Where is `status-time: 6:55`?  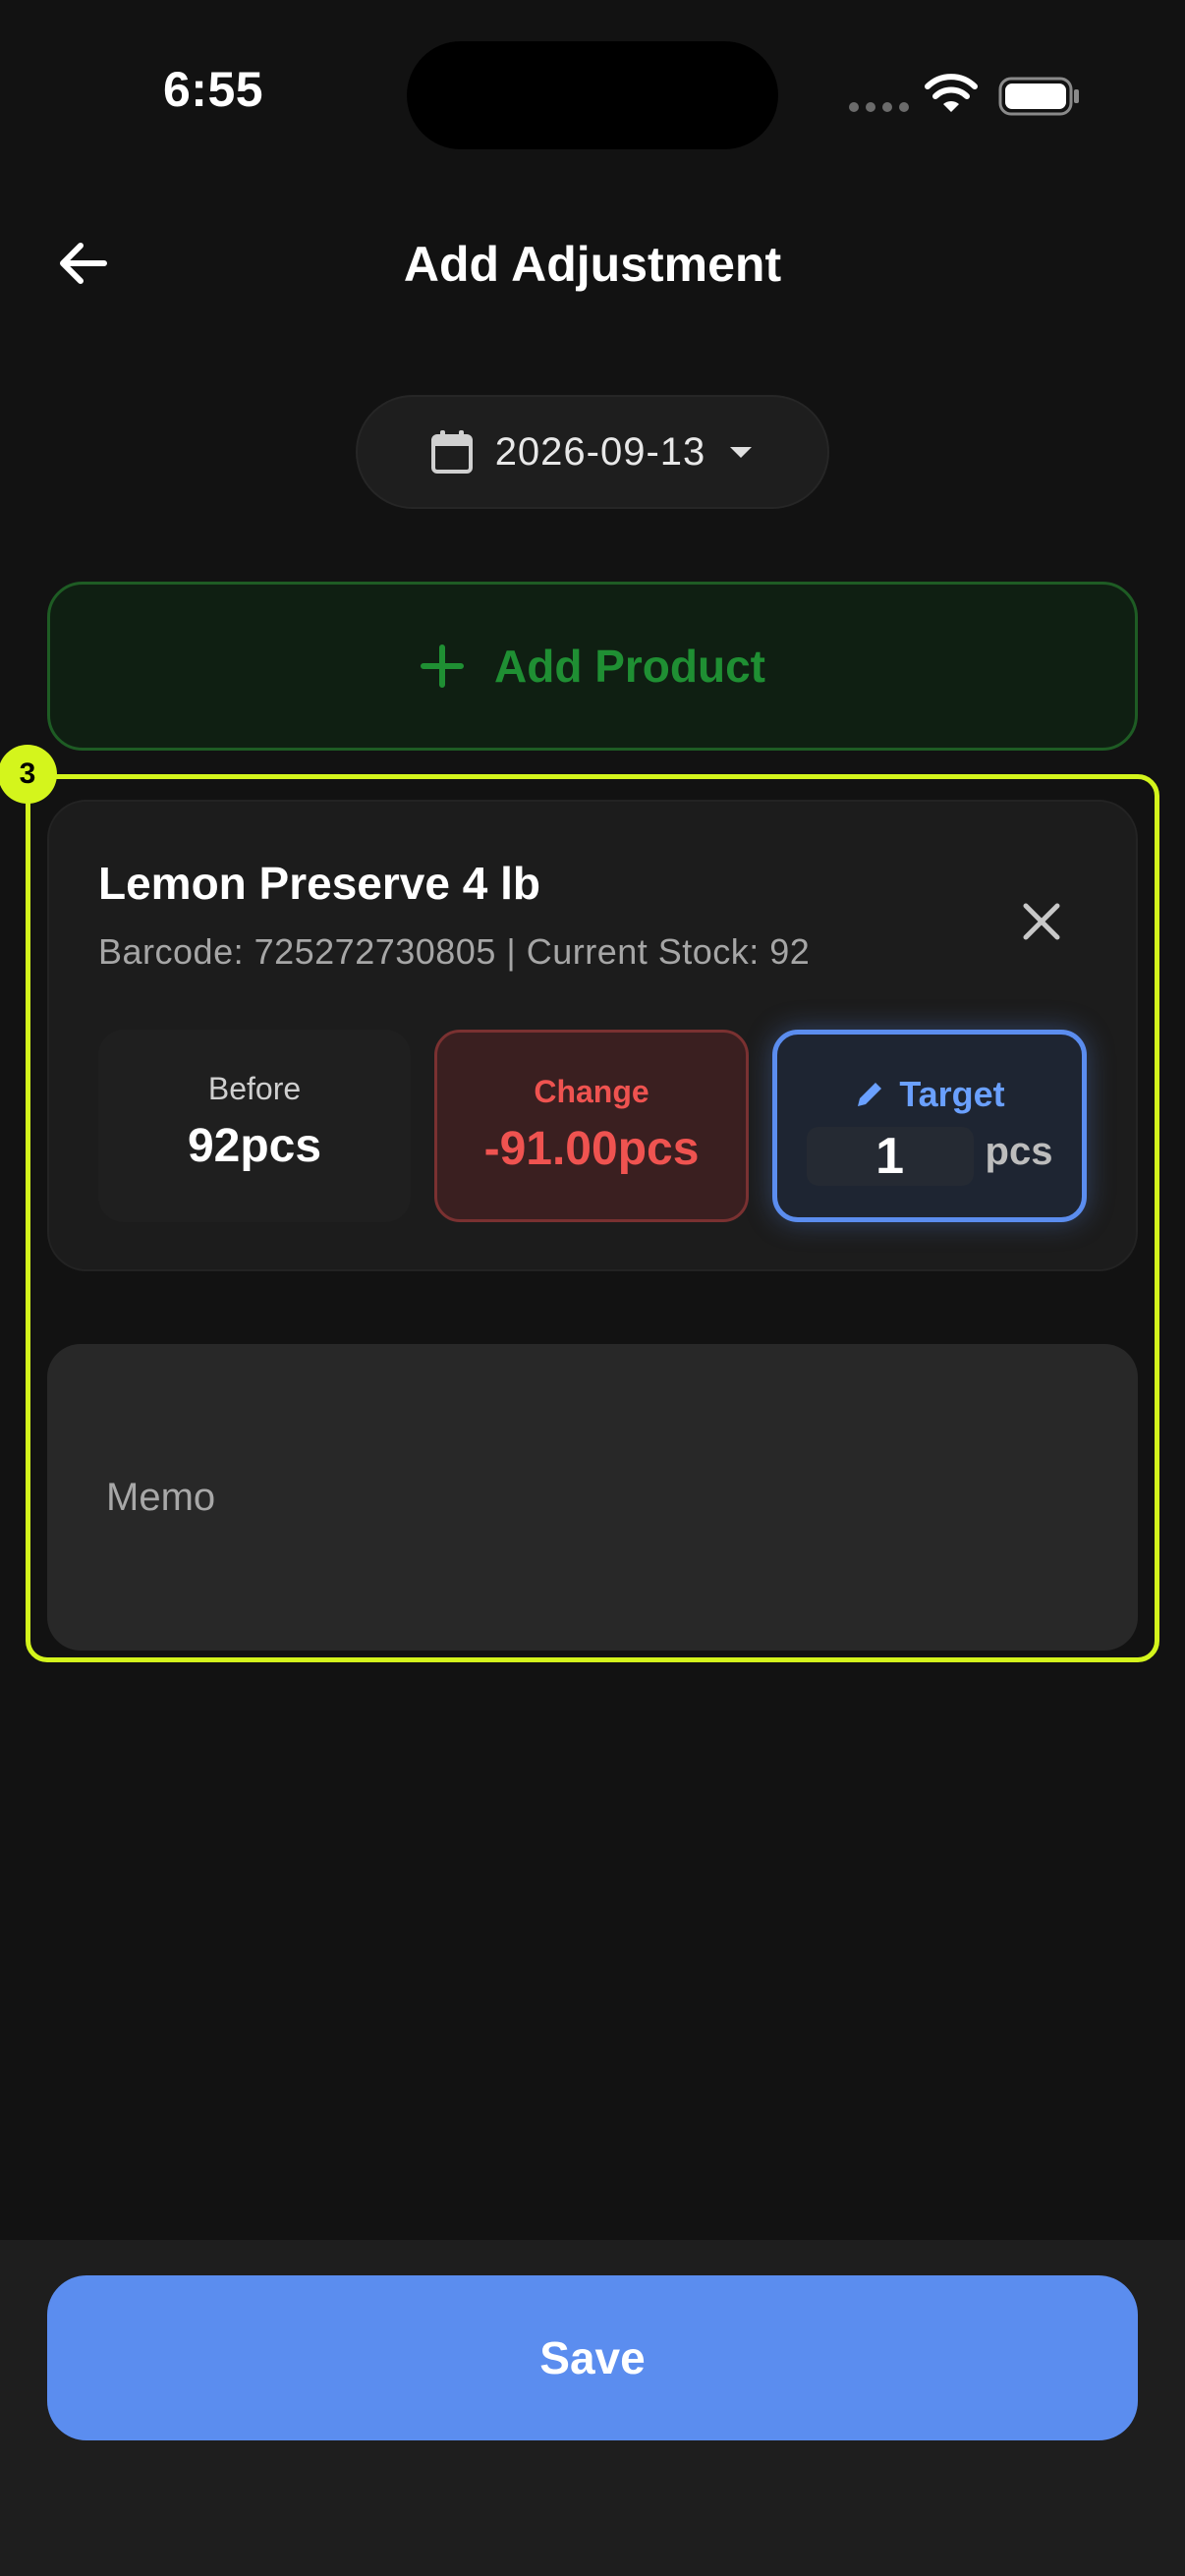
status-time: 6:55 is located at coordinates (214, 89).